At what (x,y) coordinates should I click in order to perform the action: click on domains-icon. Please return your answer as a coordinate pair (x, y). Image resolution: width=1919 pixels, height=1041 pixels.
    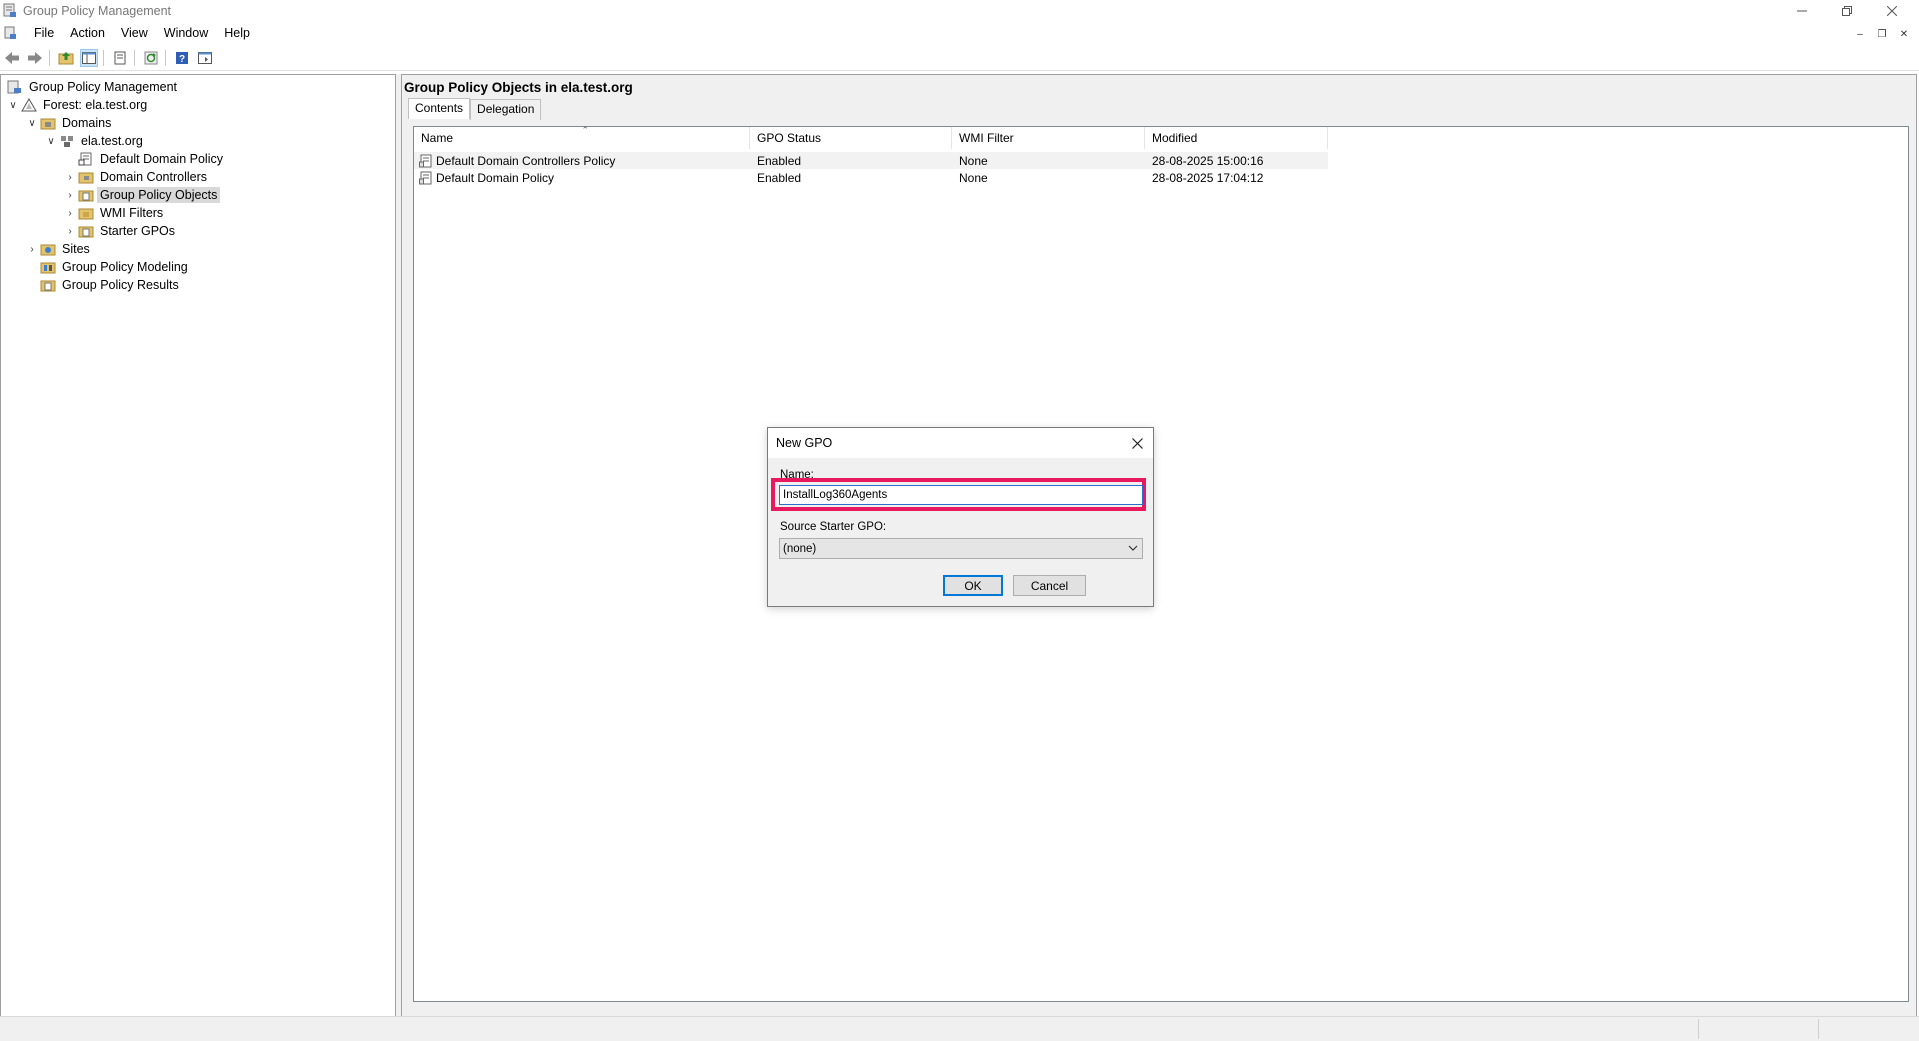
    Looking at the image, I should click on (48, 124).